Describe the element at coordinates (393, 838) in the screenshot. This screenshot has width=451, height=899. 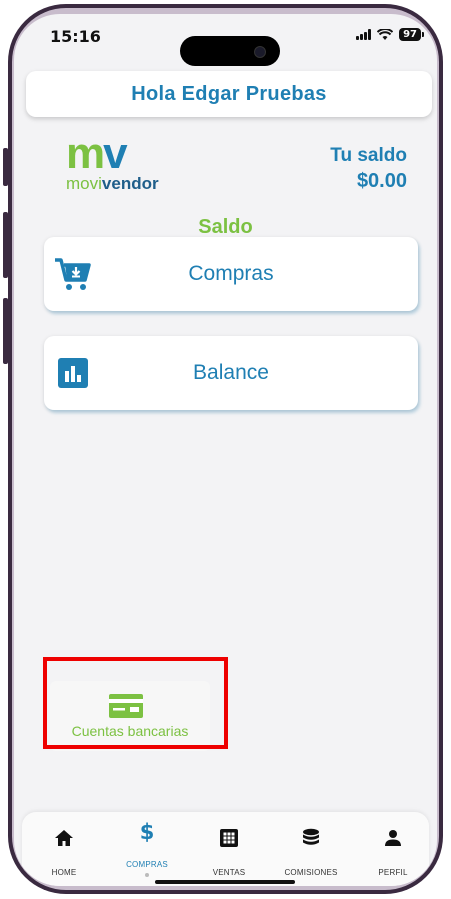
I see `user-icon` at that location.